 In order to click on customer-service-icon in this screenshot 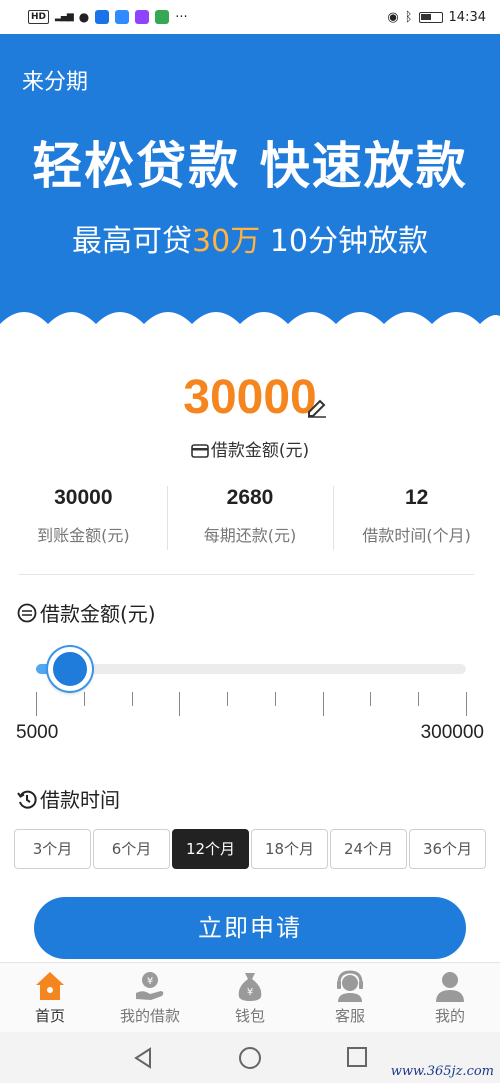, I will do `click(350, 986)`.